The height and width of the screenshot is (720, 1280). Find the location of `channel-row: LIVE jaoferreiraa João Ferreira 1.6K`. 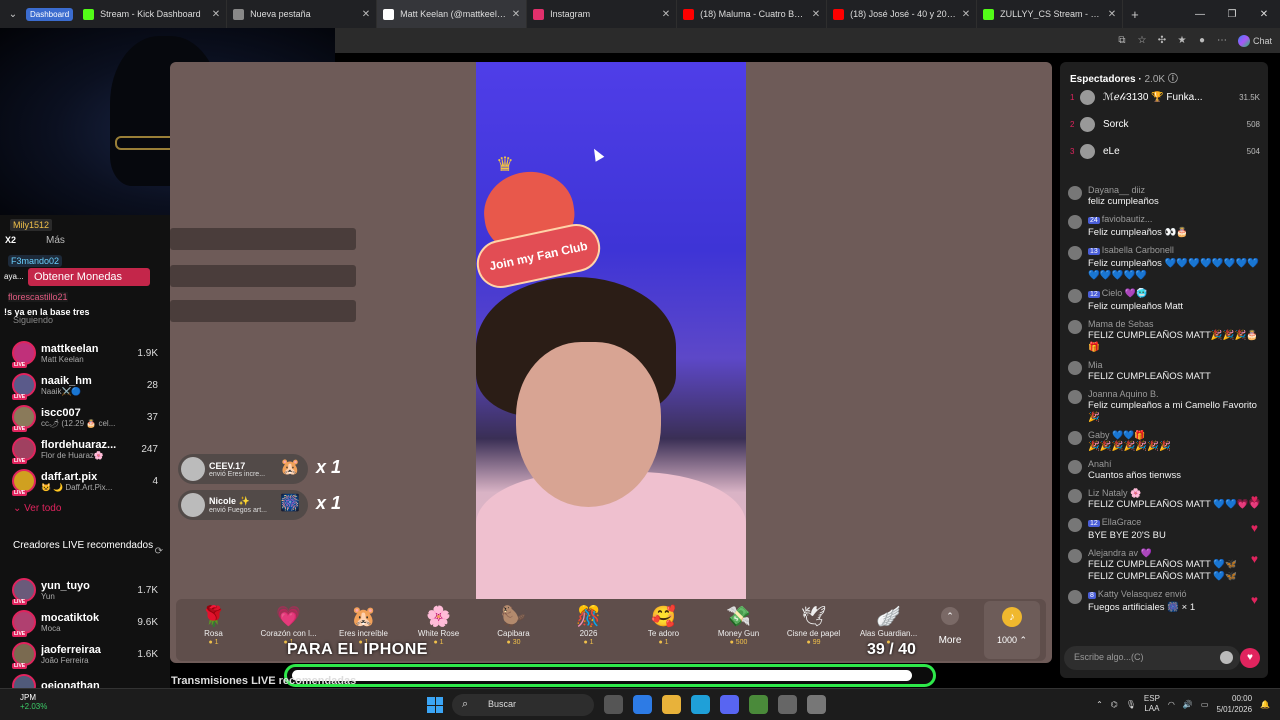

channel-row: LIVE jaoferreiraa João Ferreira 1.6K is located at coordinates (85, 654).